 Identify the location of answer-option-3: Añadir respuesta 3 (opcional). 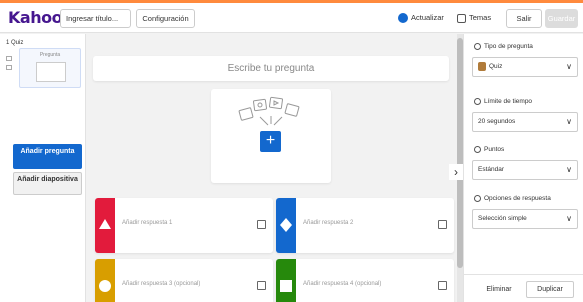
(184, 280).